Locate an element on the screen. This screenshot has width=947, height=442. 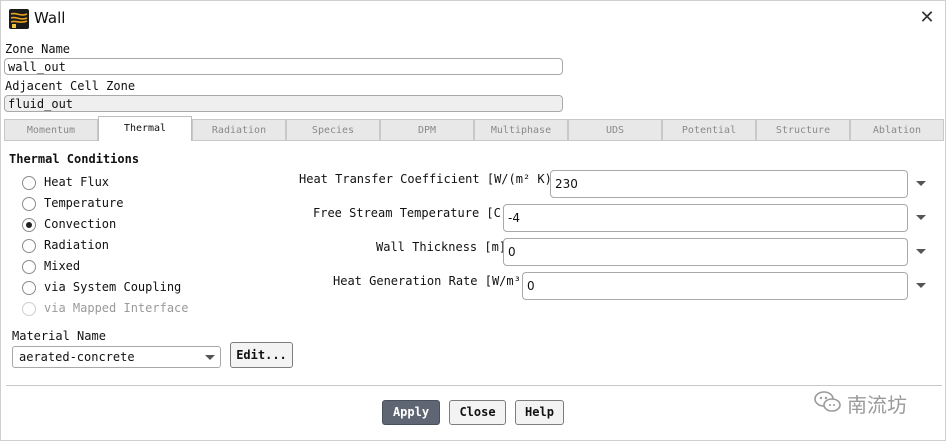
tab-thermal: Thermal is located at coordinates (145, 128).